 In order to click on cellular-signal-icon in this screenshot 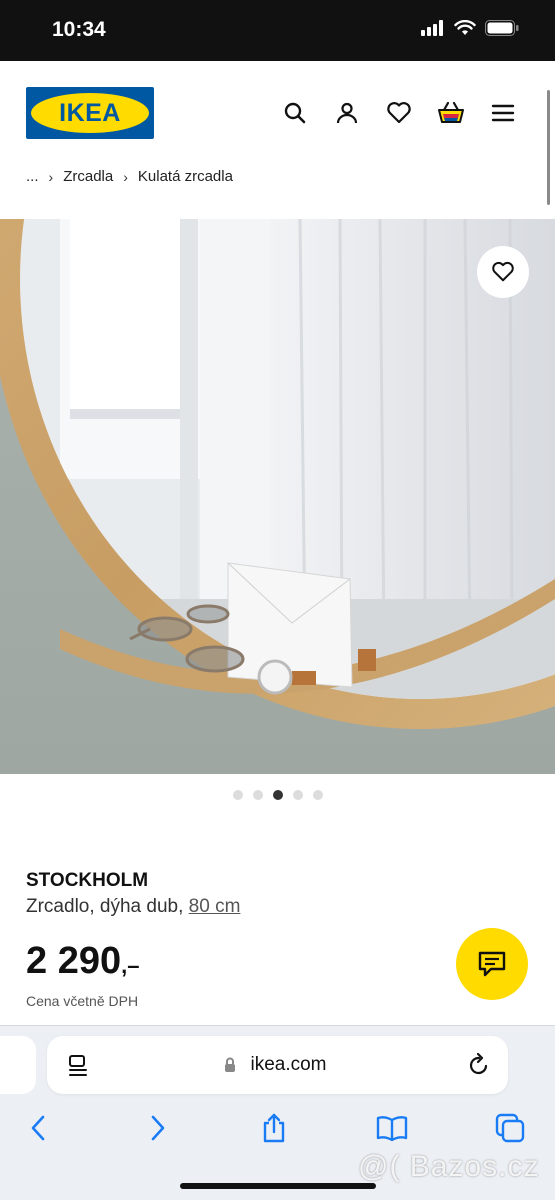, I will do `click(432, 28)`.